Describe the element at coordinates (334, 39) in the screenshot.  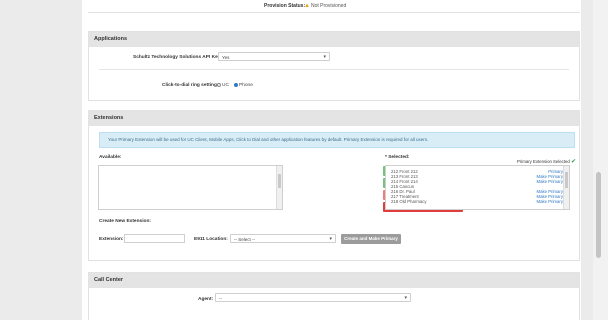
I see `applications-header: Applications` at that location.